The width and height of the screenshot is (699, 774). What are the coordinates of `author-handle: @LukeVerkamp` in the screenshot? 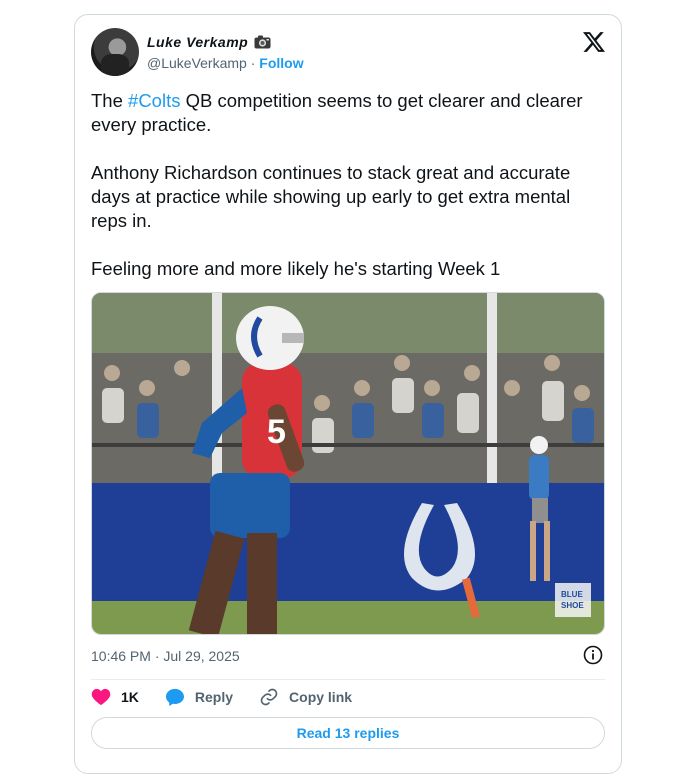 It's located at (197, 63).